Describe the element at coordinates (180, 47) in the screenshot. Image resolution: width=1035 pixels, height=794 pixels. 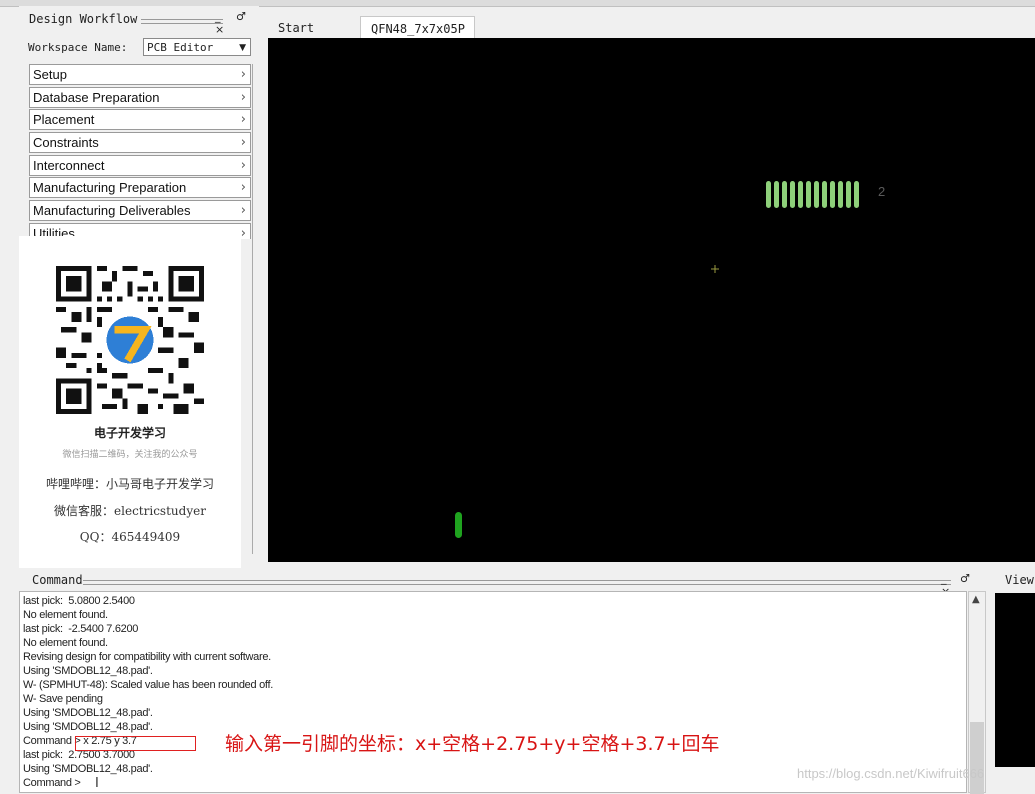
I see `workspace-select-value: PCB Editor` at that location.